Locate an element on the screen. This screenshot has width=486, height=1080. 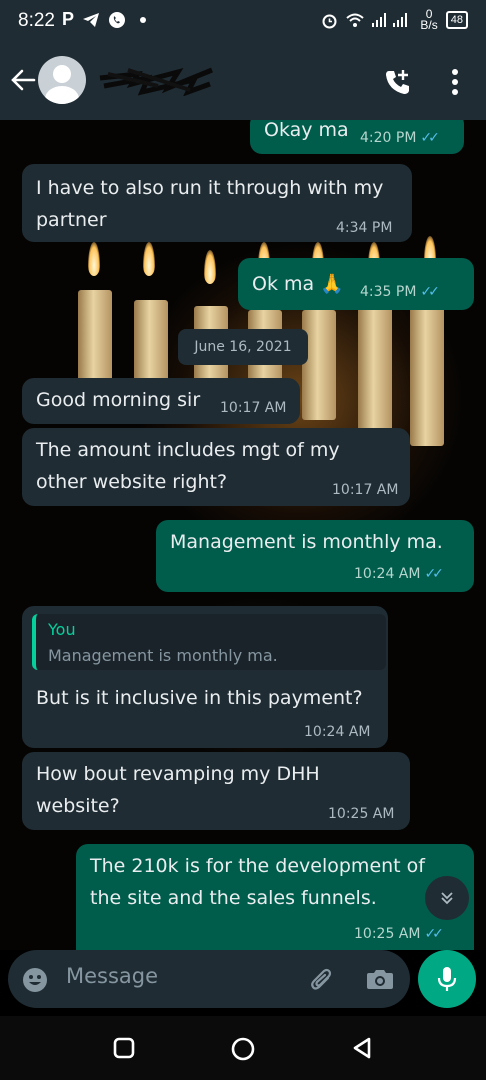
message-outgoing: Management is monthly ma. 10:24 AM ✓✓ is located at coordinates (315, 556).